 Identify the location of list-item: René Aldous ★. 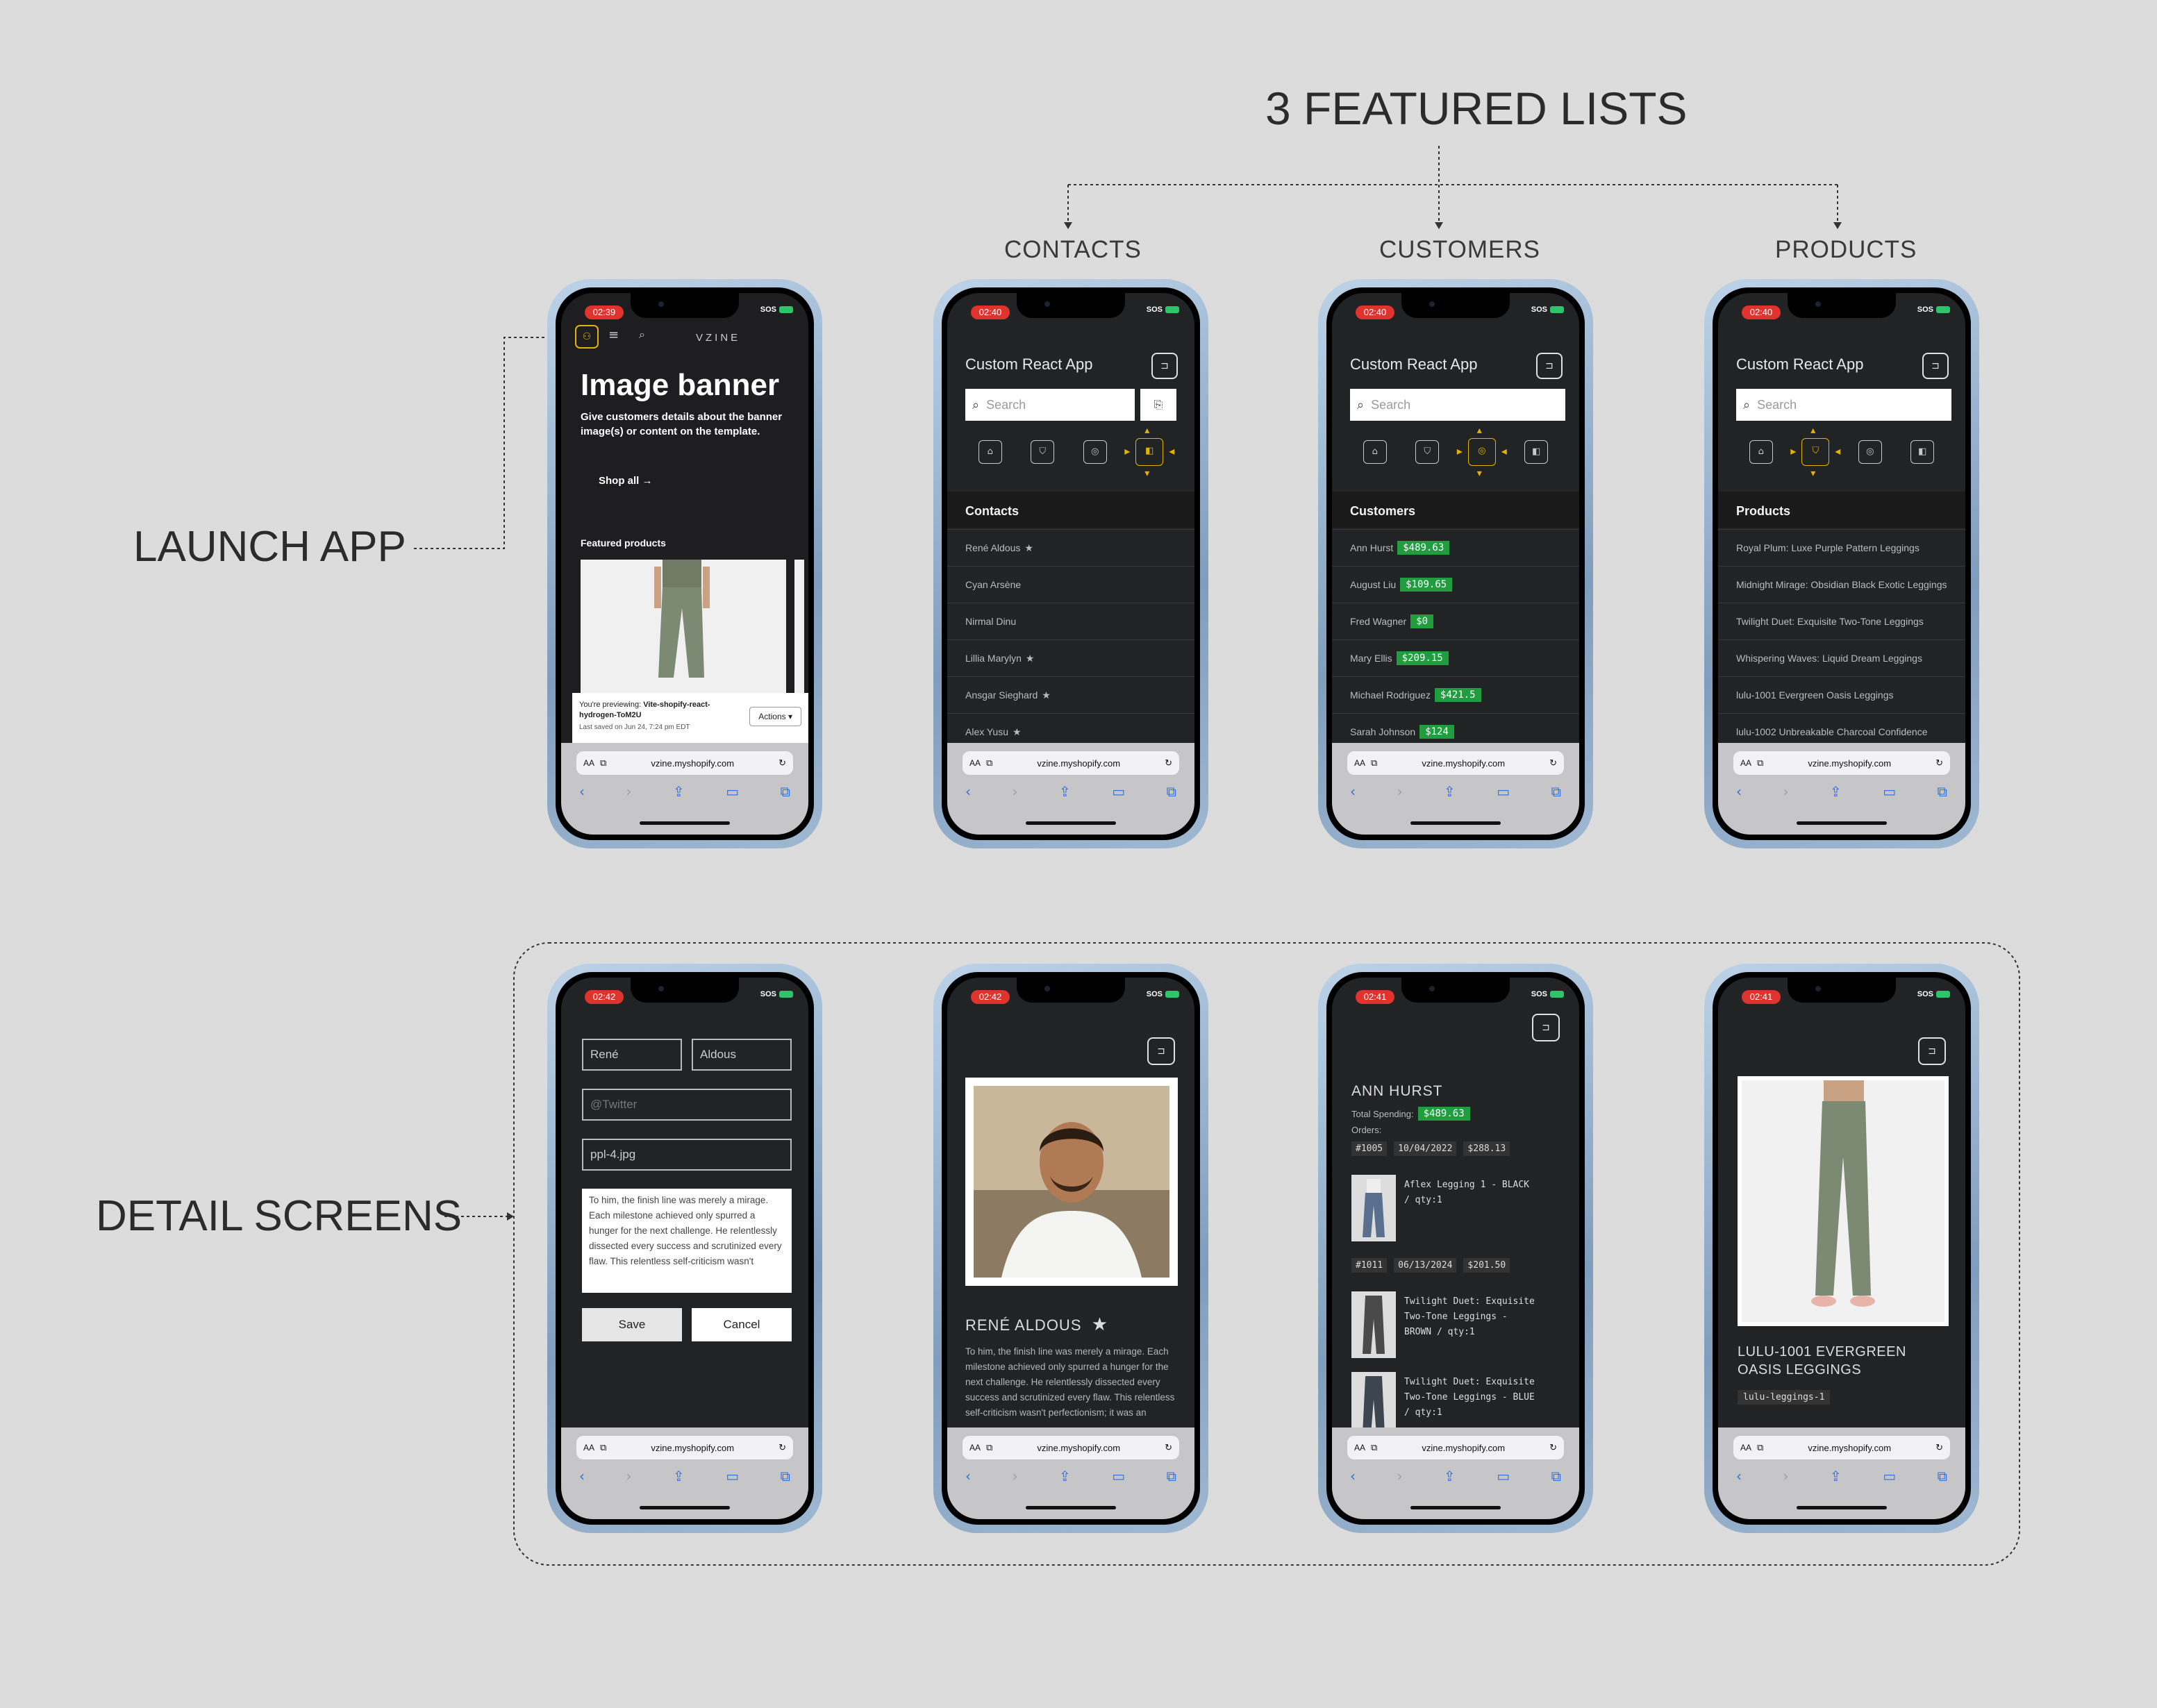
(1070, 547).